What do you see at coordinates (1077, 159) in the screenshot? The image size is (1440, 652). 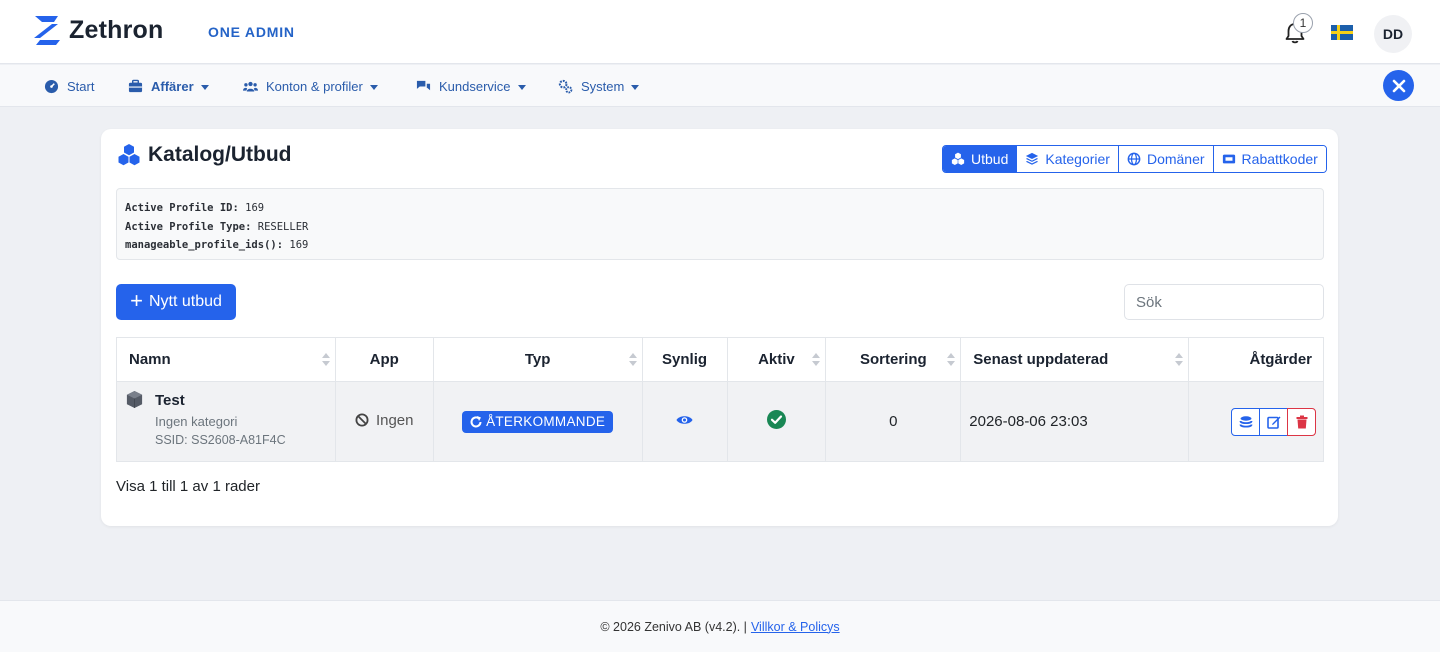 I see `tab-label: Kategorier` at bounding box center [1077, 159].